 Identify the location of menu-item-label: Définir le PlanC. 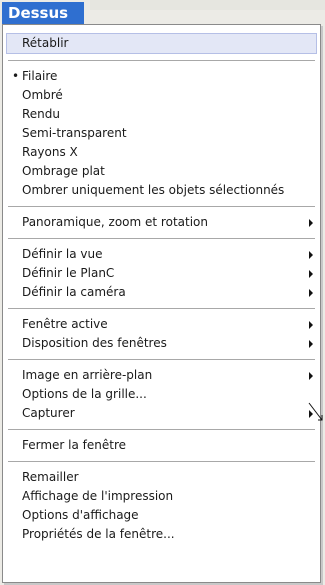
(68, 273).